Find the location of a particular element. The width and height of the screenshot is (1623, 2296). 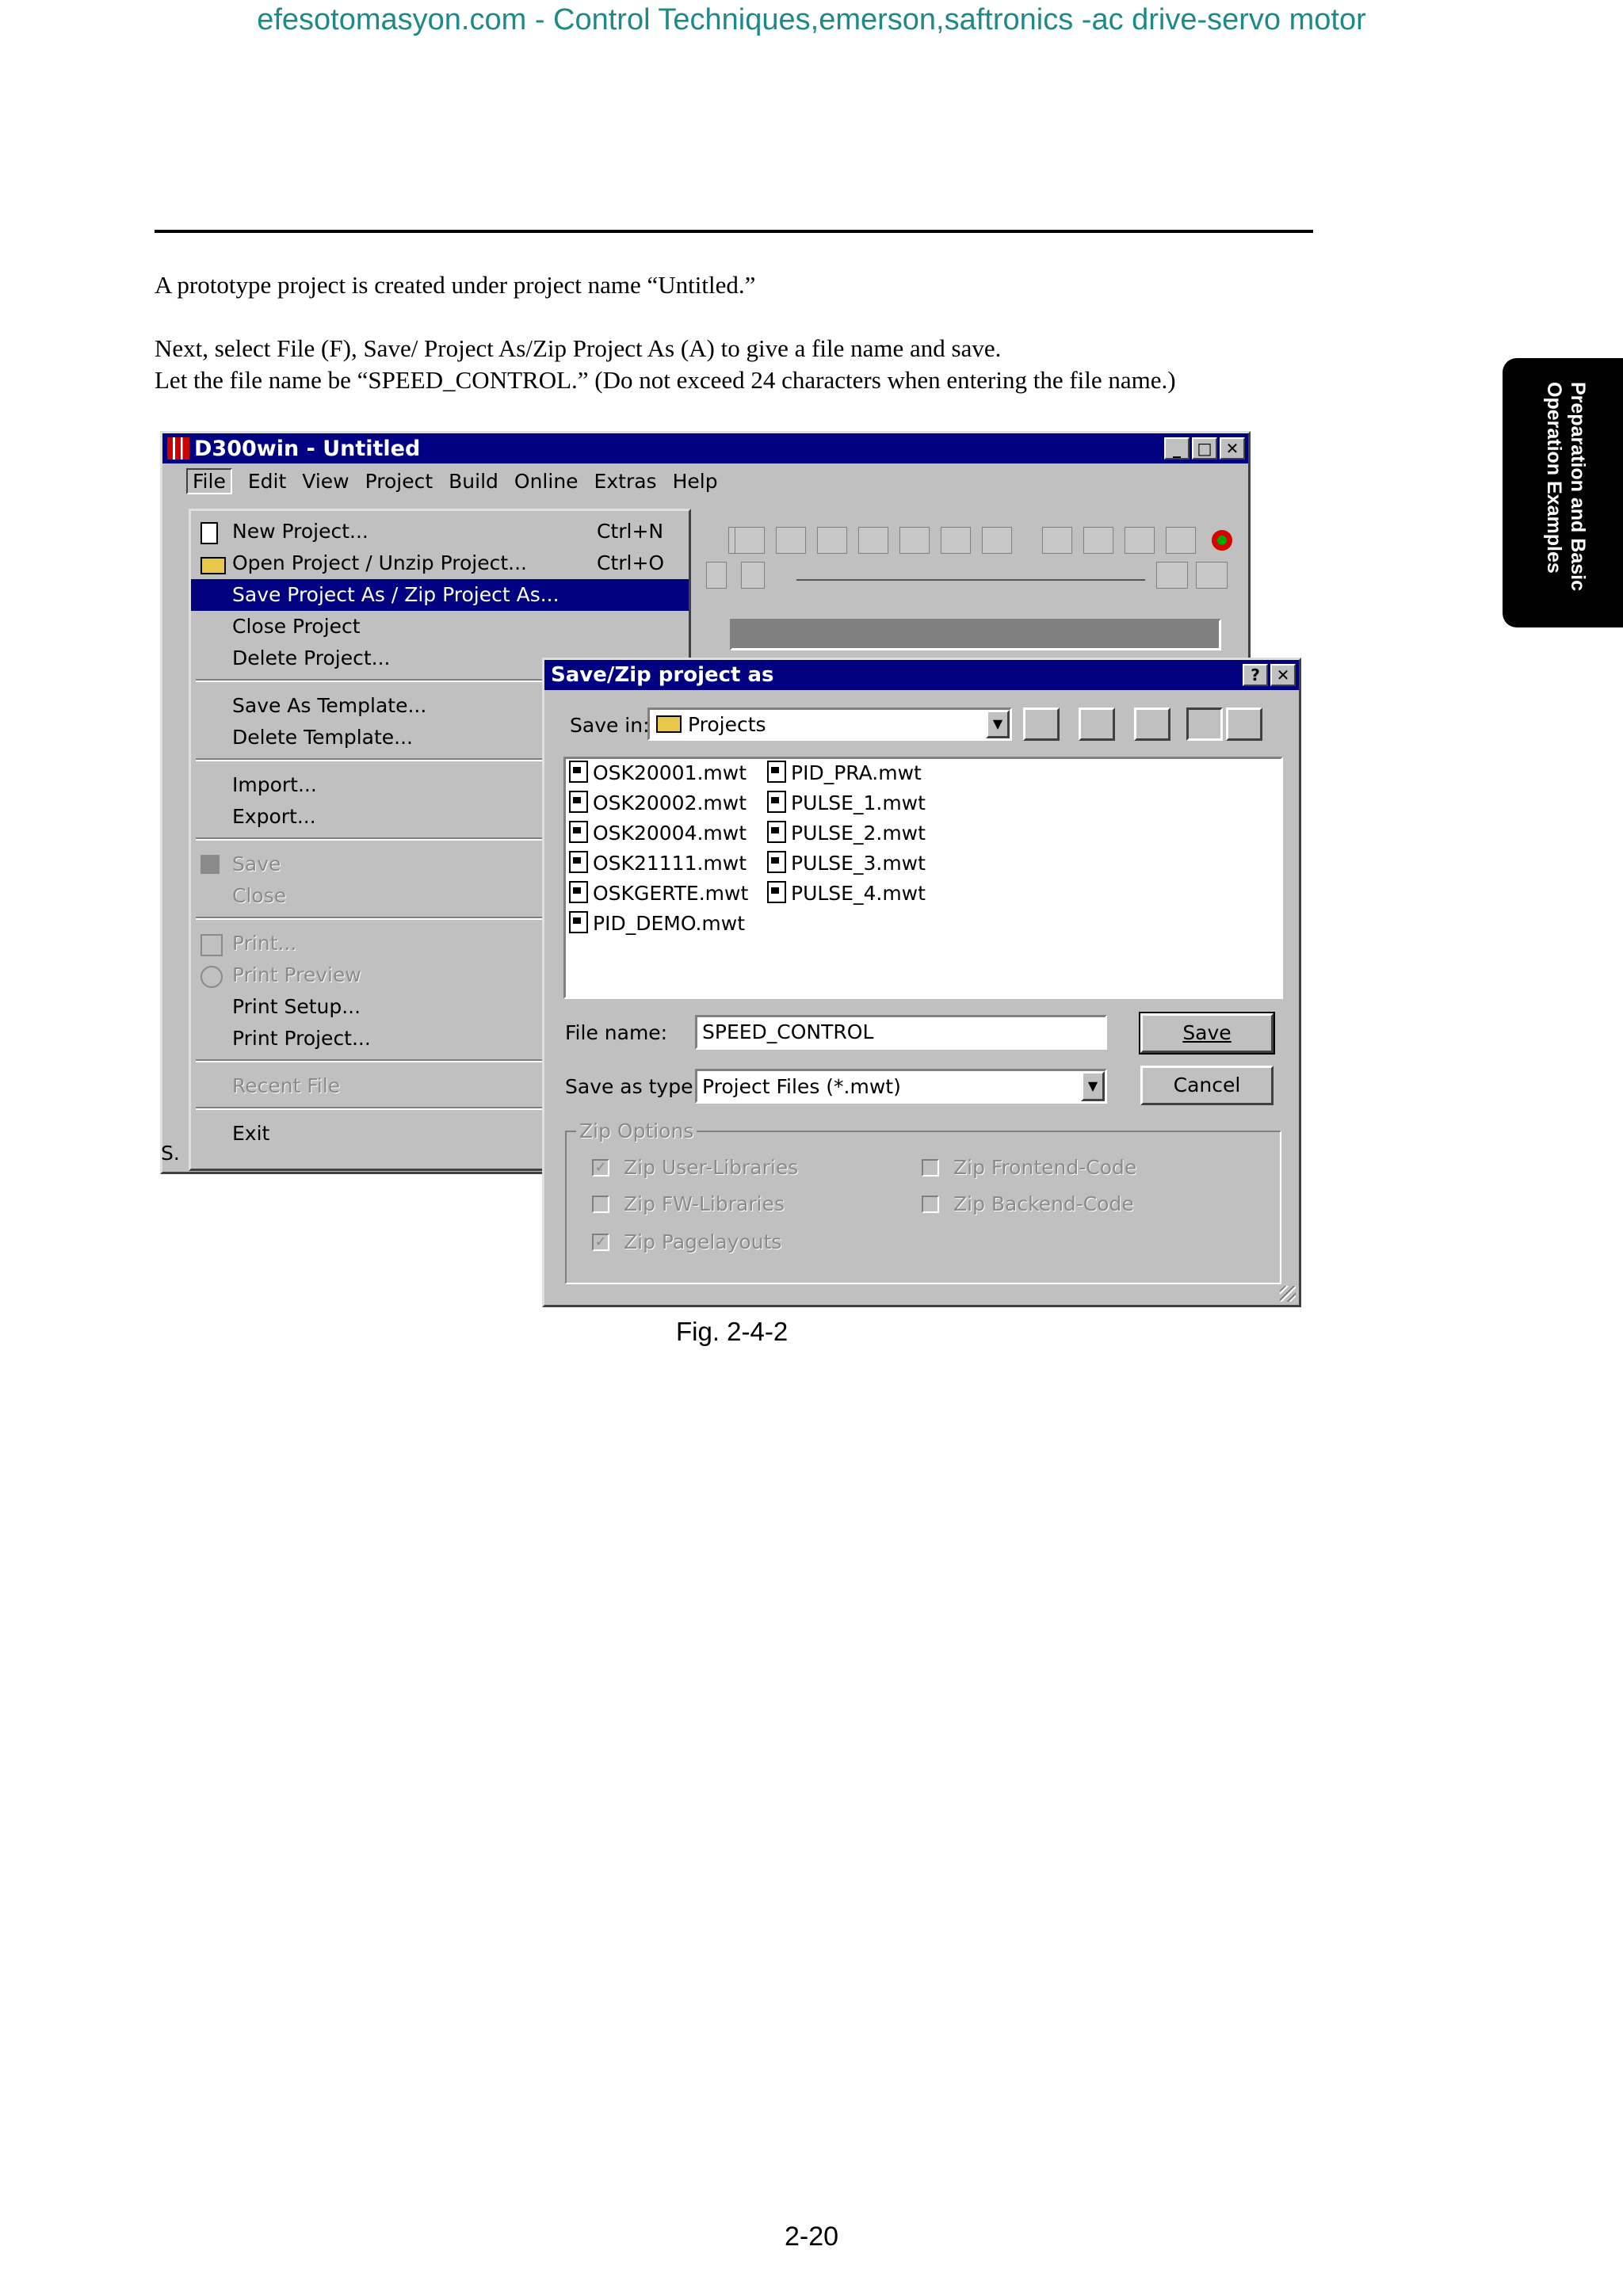

dialog-close-button: ✕ is located at coordinates (1283, 675).